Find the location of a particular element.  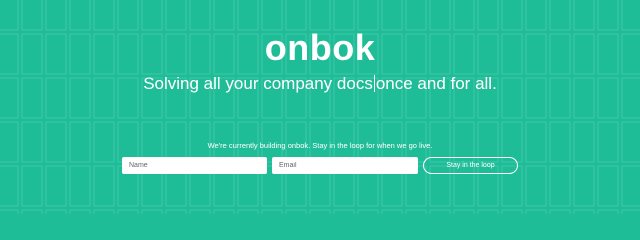

logo-wordmark: onbok is located at coordinates (320, 47).